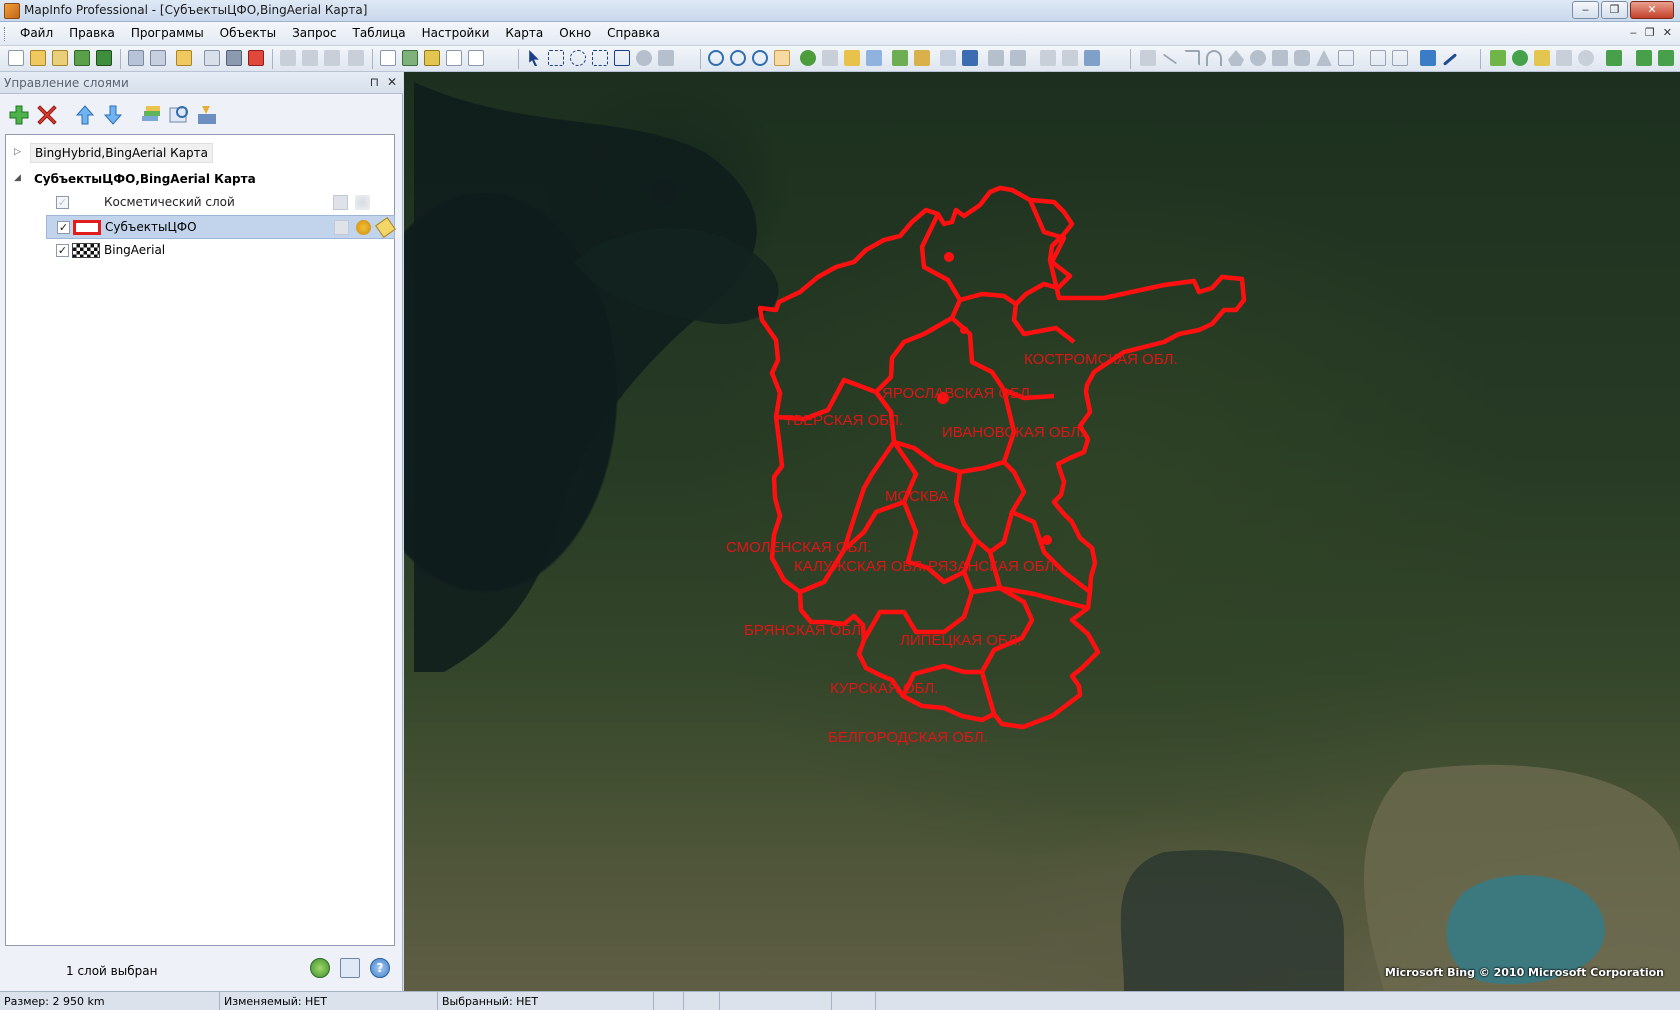 The image size is (1680, 1010). What do you see at coordinates (1302, 58) in the screenshot?
I see `rounded-rectangle-tool-icon` at bounding box center [1302, 58].